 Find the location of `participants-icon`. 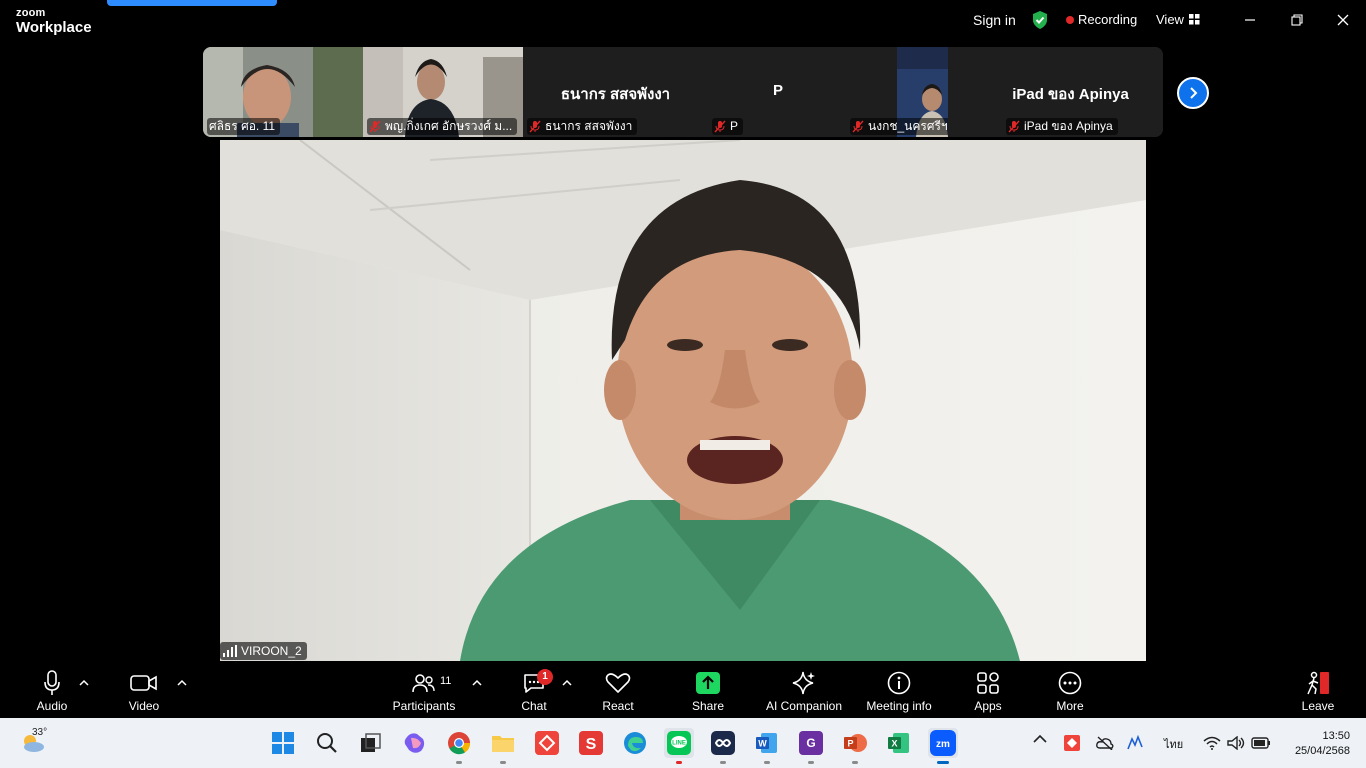

participants-icon is located at coordinates (423, 683).